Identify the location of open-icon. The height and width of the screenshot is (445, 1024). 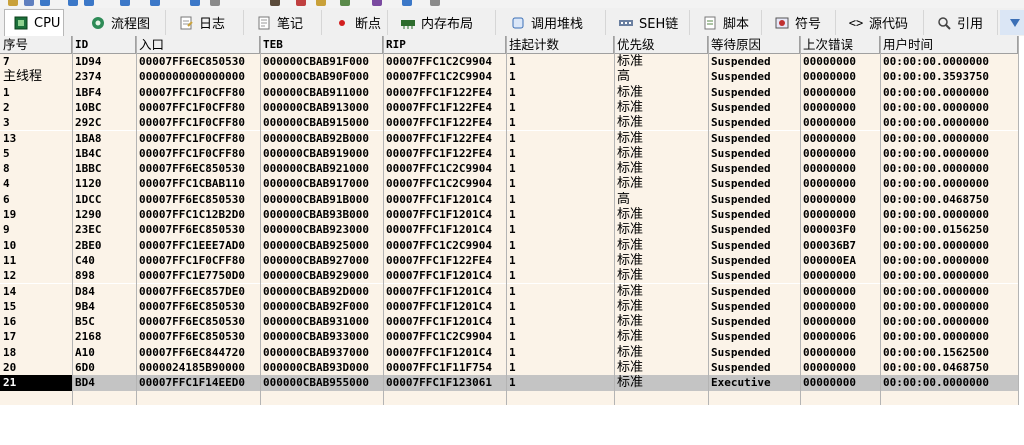
(13, 3).